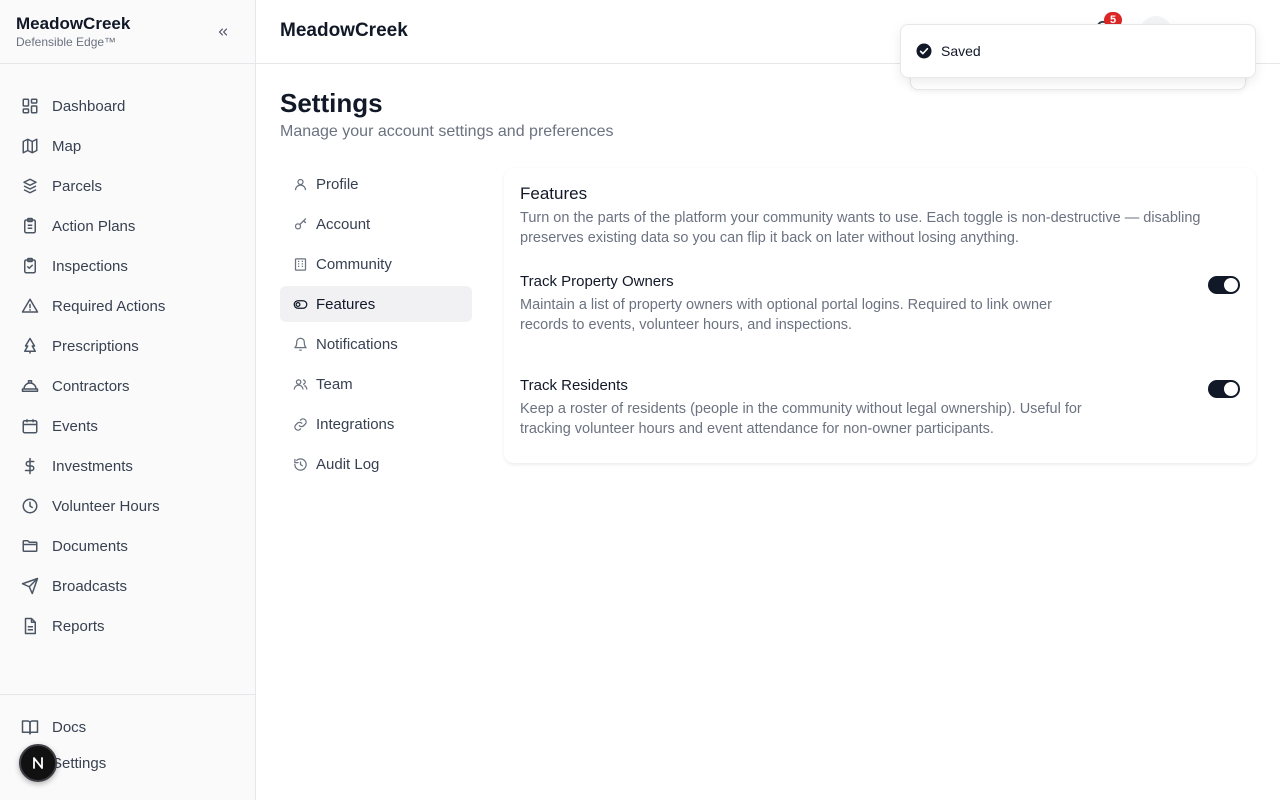 Image resolution: width=1280 pixels, height=800 pixels. I want to click on track-property-owners-toggle, so click(1224, 285).